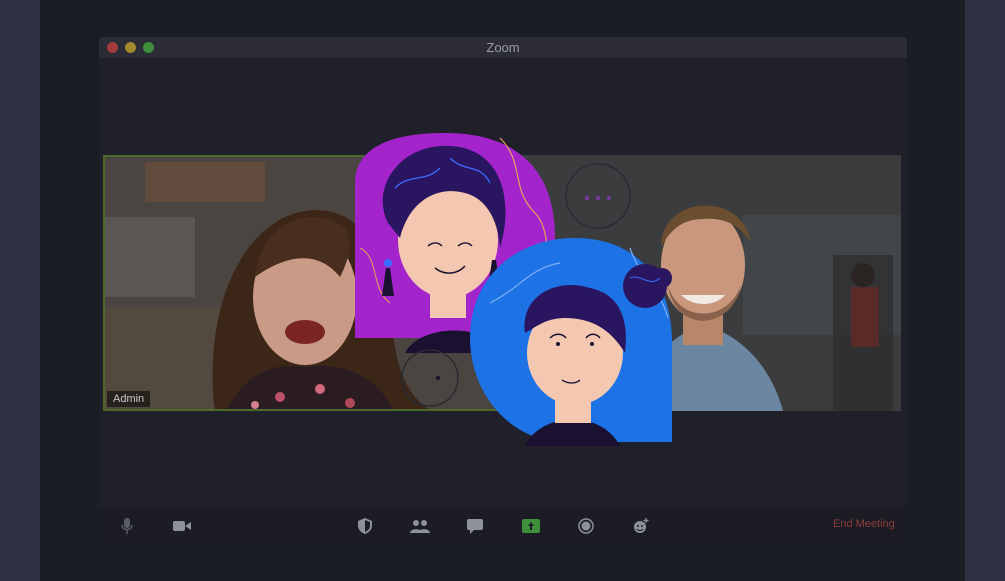 The height and width of the screenshot is (581, 1005). I want to click on end-meeting-button: End Meeting, so click(864, 524).